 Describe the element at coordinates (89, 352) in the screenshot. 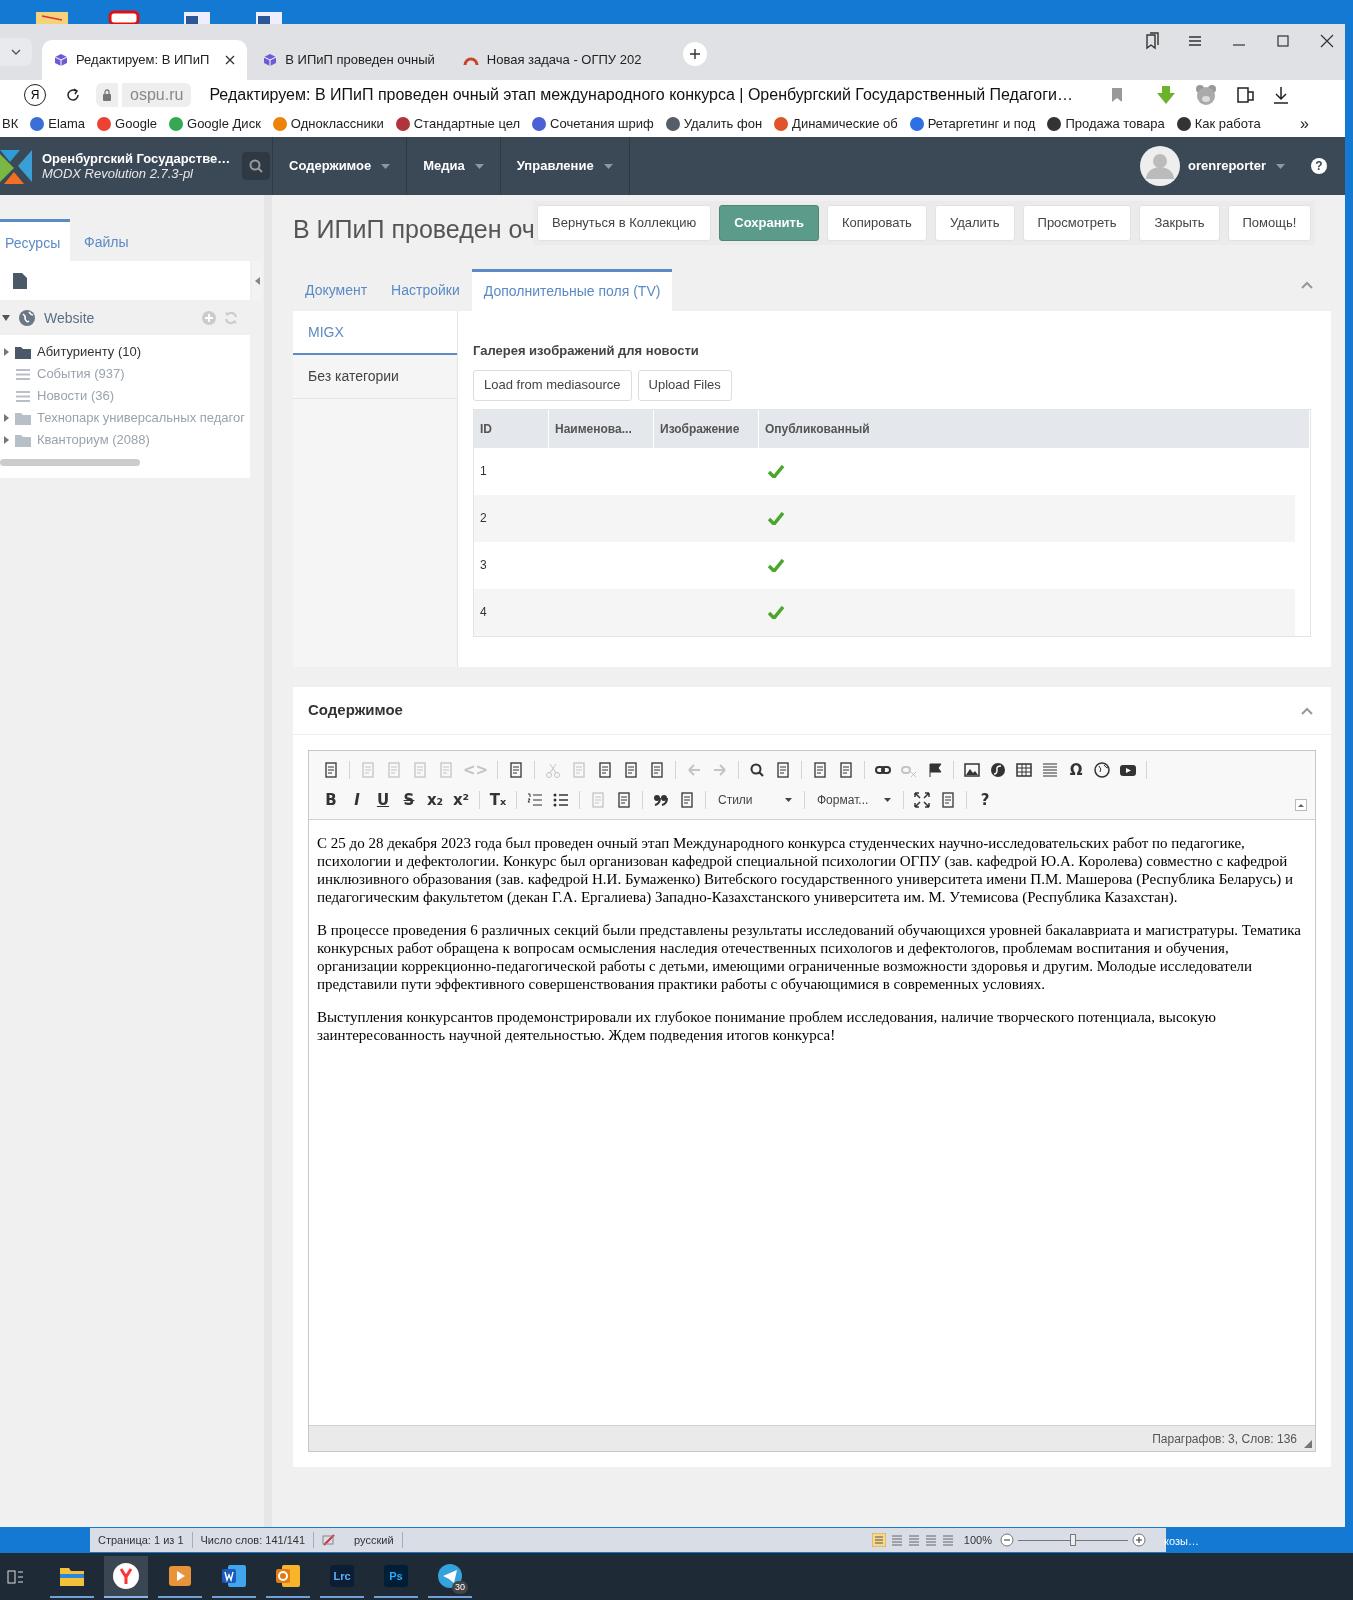

I see `tree-item: Абитуриенту (10)` at that location.